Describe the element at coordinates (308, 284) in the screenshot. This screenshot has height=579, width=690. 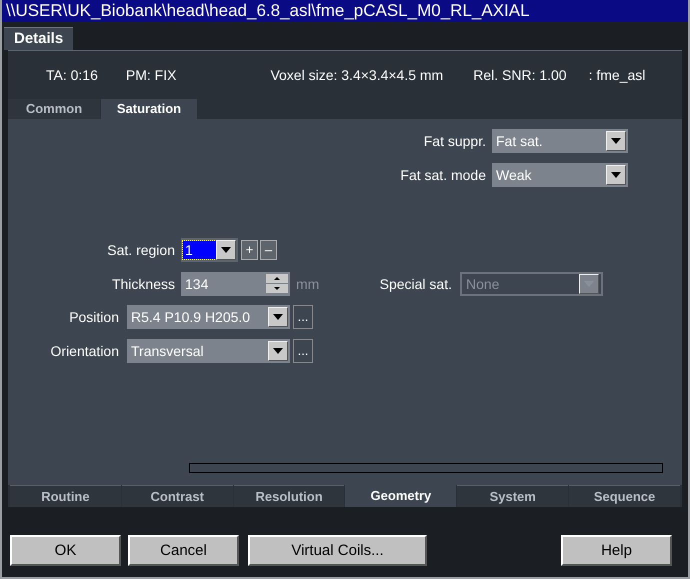
I see `unit-label: mm` at that location.